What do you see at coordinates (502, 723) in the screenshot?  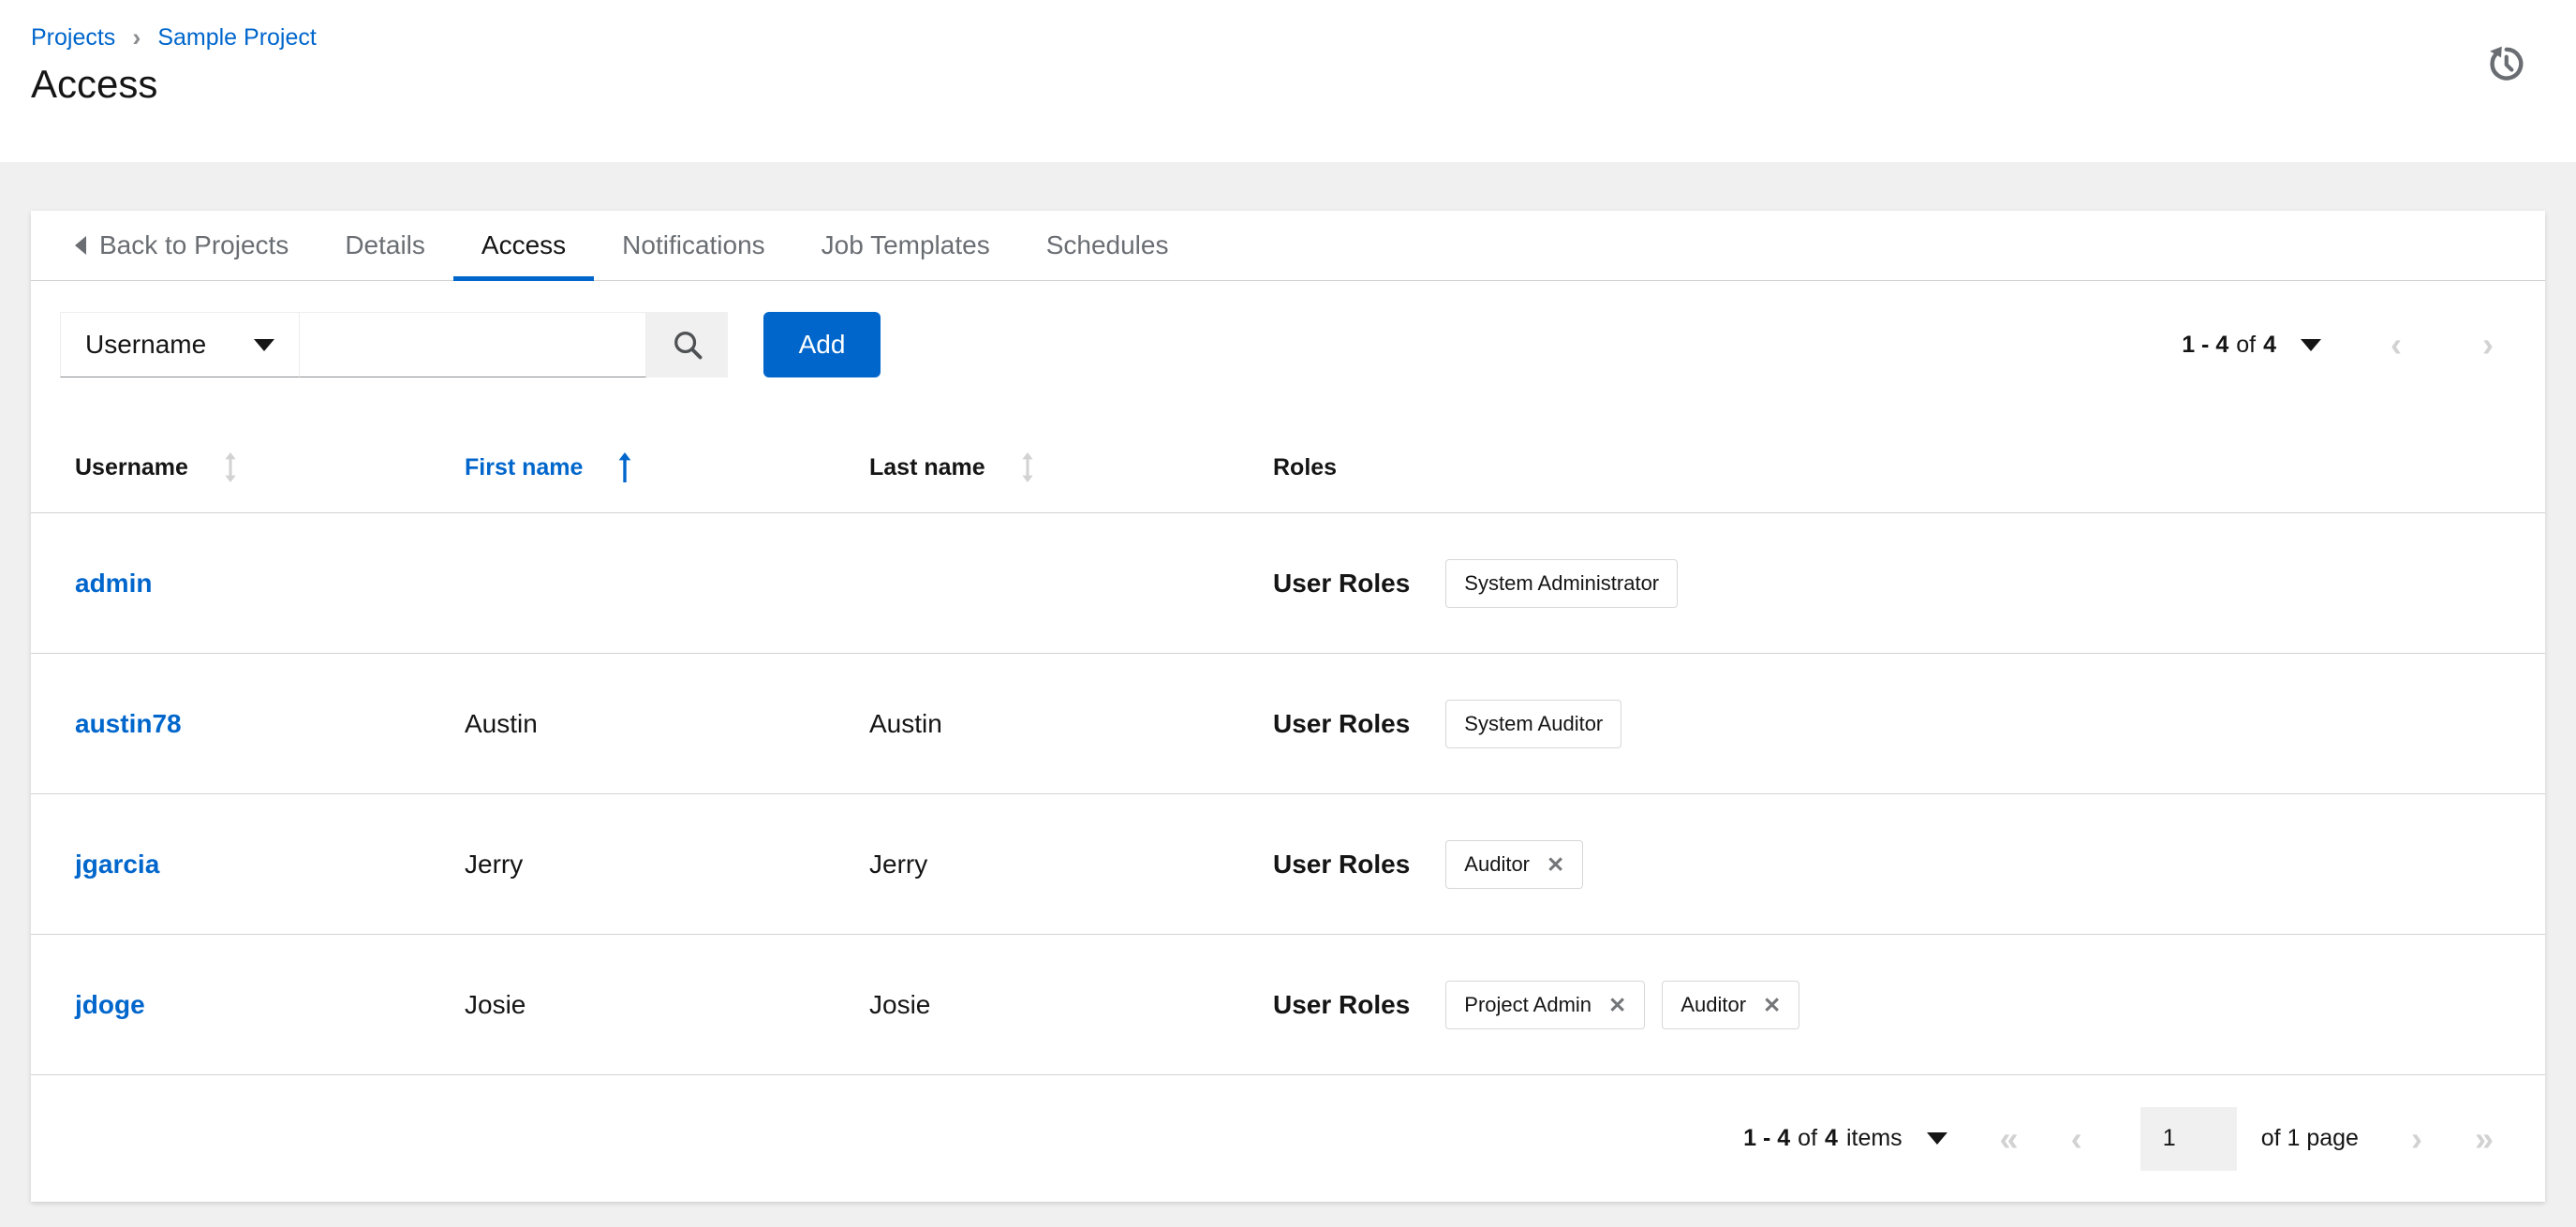 I see `first-name-value: Austin` at bounding box center [502, 723].